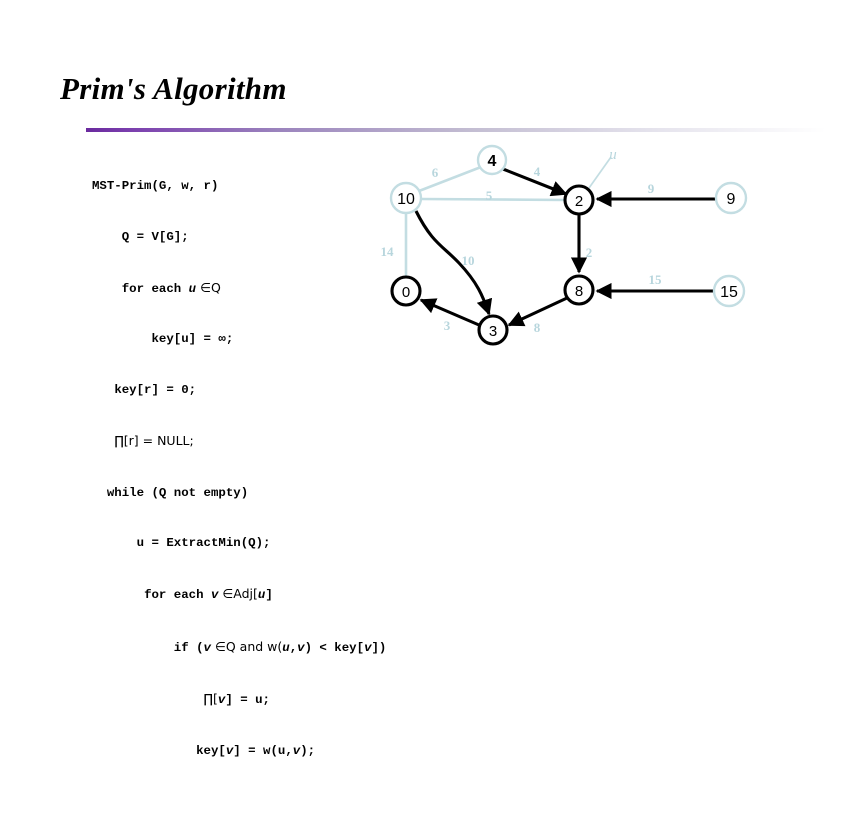 This screenshot has height=814, width=842. I want to click on graph-node-15: 15, so click(729, 291).